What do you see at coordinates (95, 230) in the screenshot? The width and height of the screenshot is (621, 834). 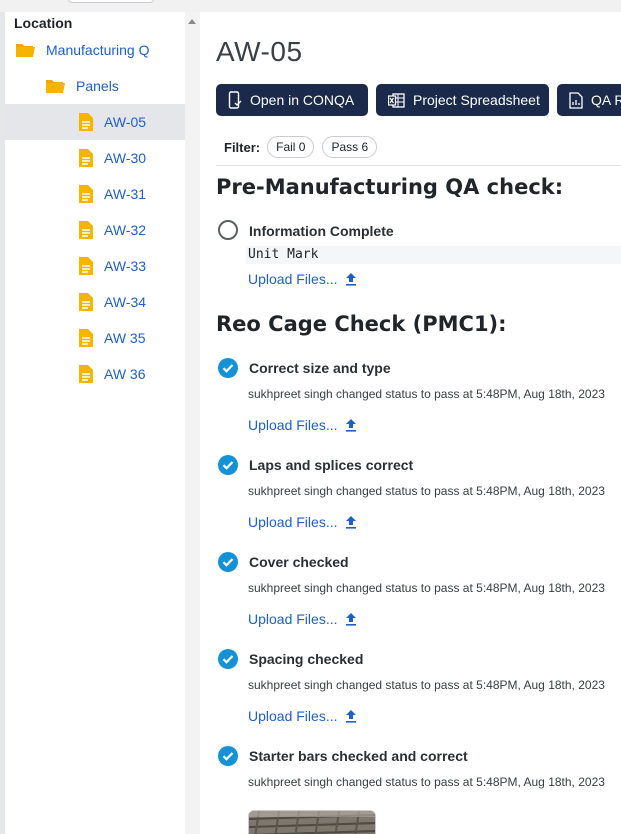 I see `tree-item-aw-32: AW-32` at bounding box center [95, 230].